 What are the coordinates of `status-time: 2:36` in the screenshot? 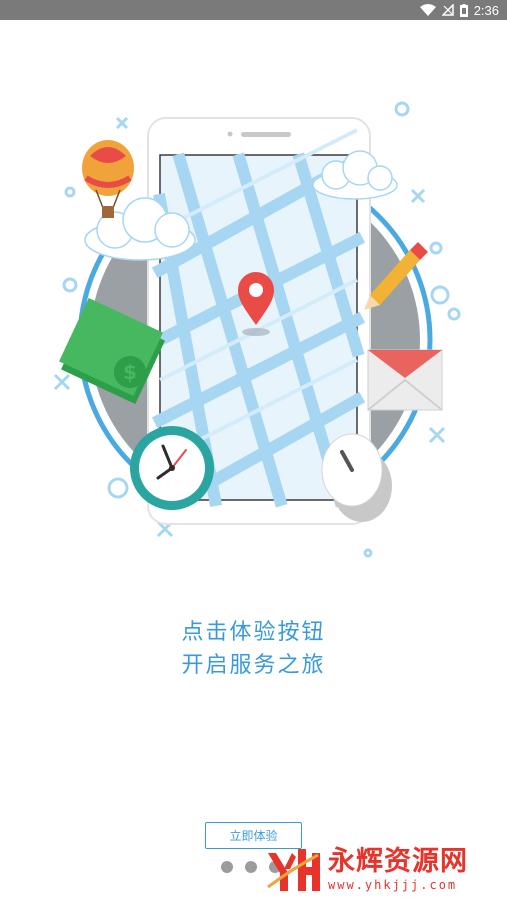 It's located at (486, 10).